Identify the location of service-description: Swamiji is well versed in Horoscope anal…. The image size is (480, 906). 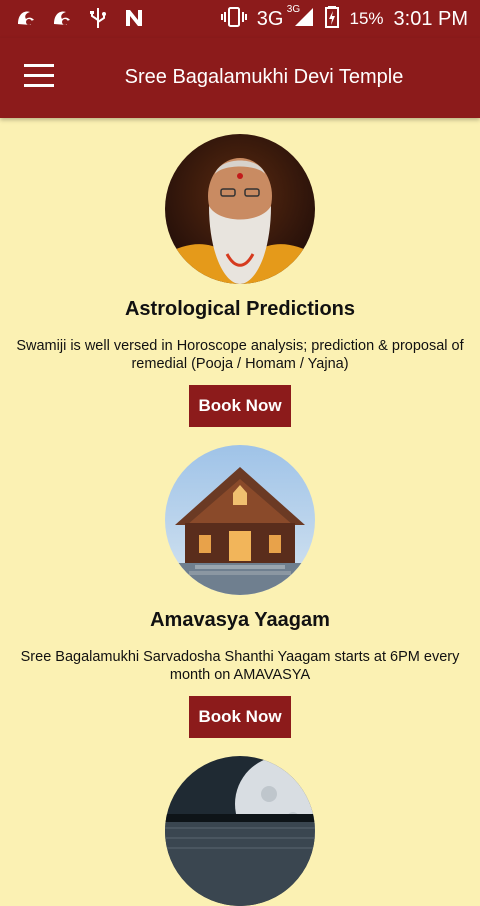
(240, 355).